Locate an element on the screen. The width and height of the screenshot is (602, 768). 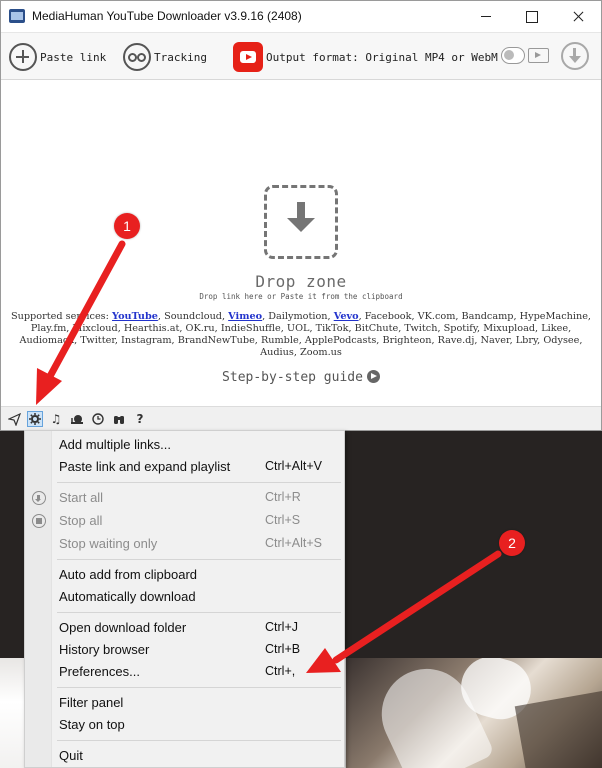
menu-item-label: History browser is located at coordinates (104, 649).